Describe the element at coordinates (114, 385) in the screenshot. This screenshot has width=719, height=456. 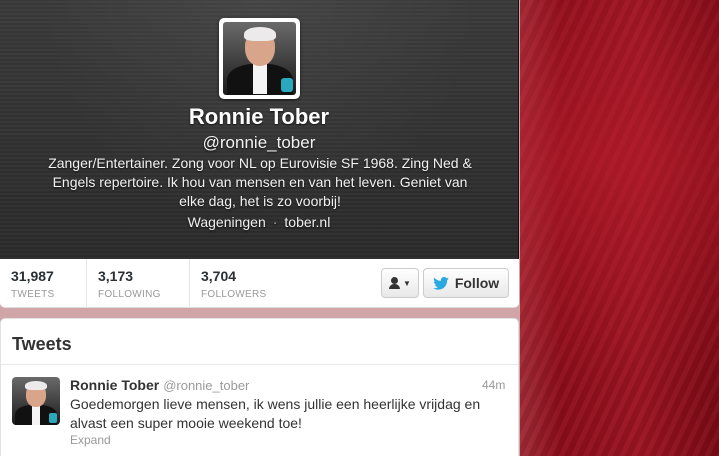
I see `tweet-author-name: Ronnie Tober` at that location.